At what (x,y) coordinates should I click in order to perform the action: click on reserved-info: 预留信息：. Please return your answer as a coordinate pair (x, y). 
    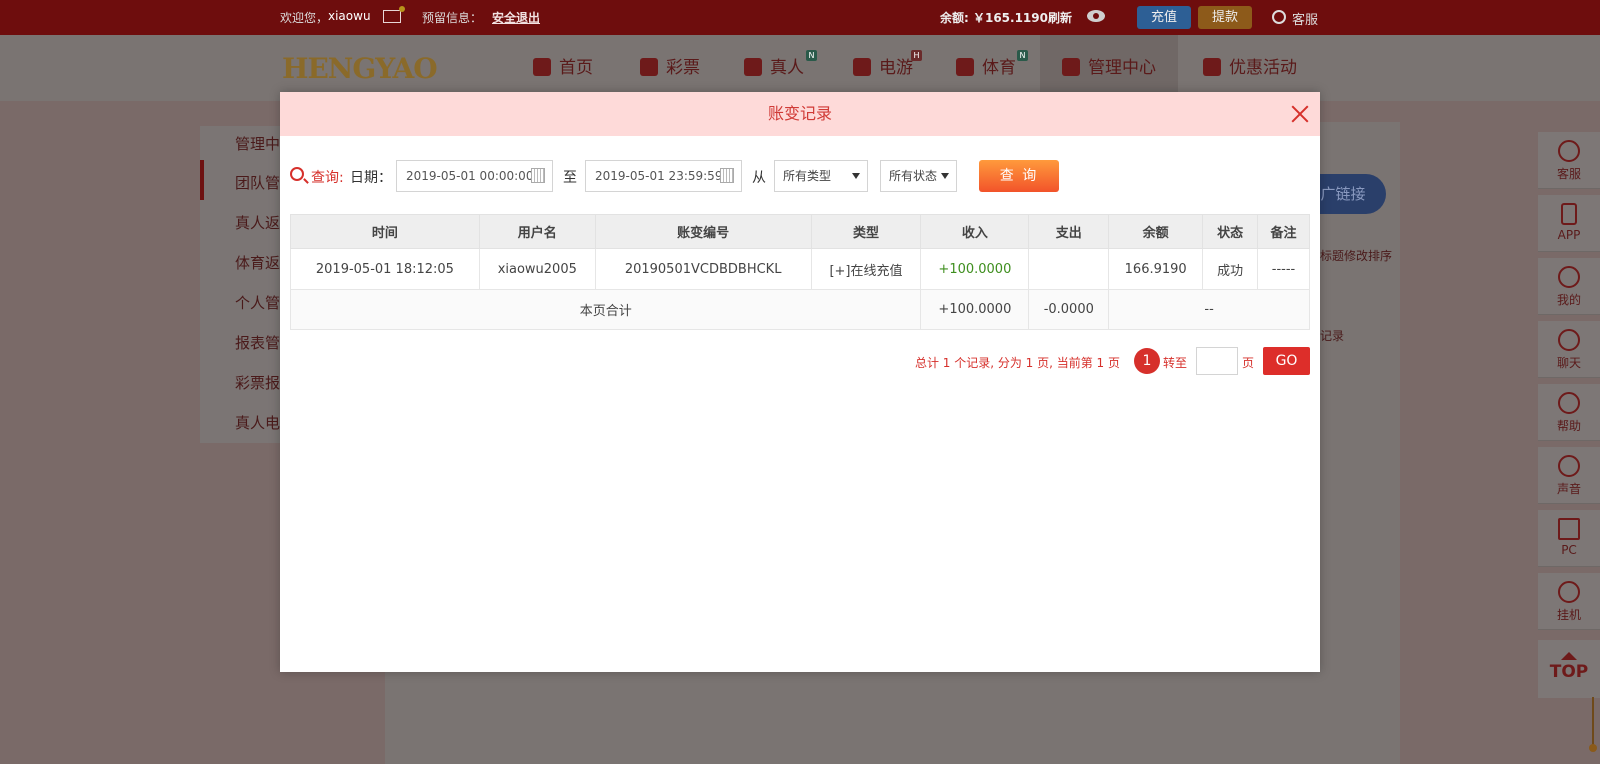
    Looking at the image, I should click on (452, 18).